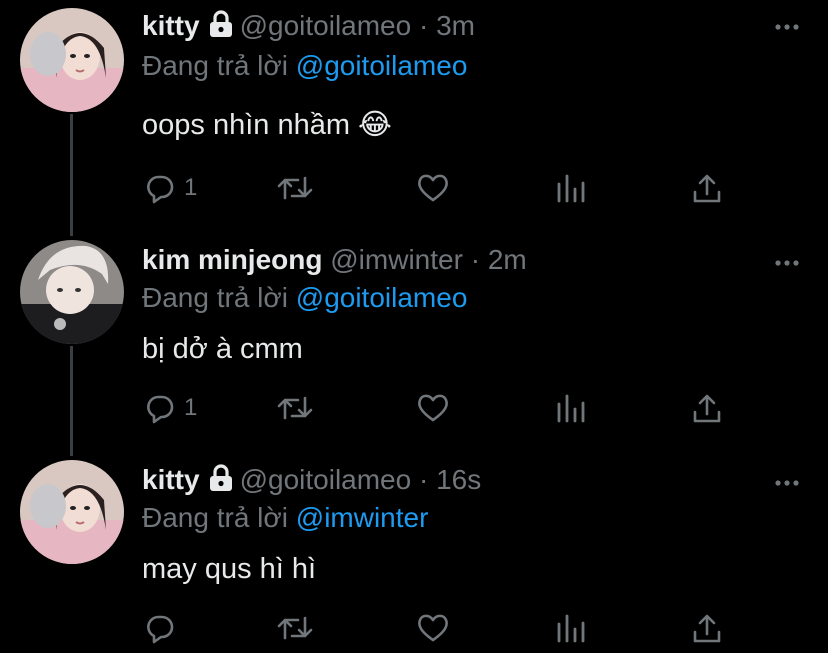  I want to click on reply-button, so click(164, 628).